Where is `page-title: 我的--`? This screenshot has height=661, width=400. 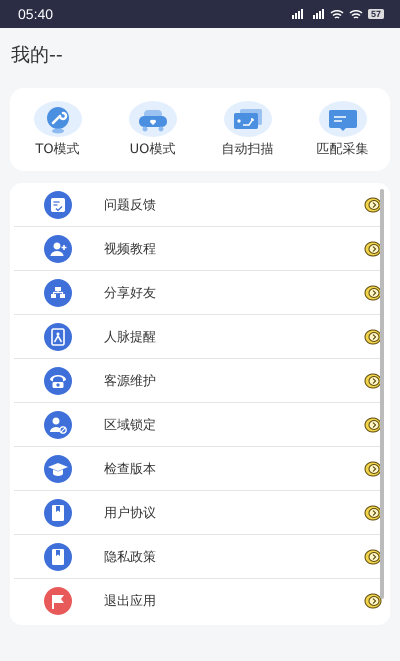 page-title: 我的-- is located at coordinates (37, 55).